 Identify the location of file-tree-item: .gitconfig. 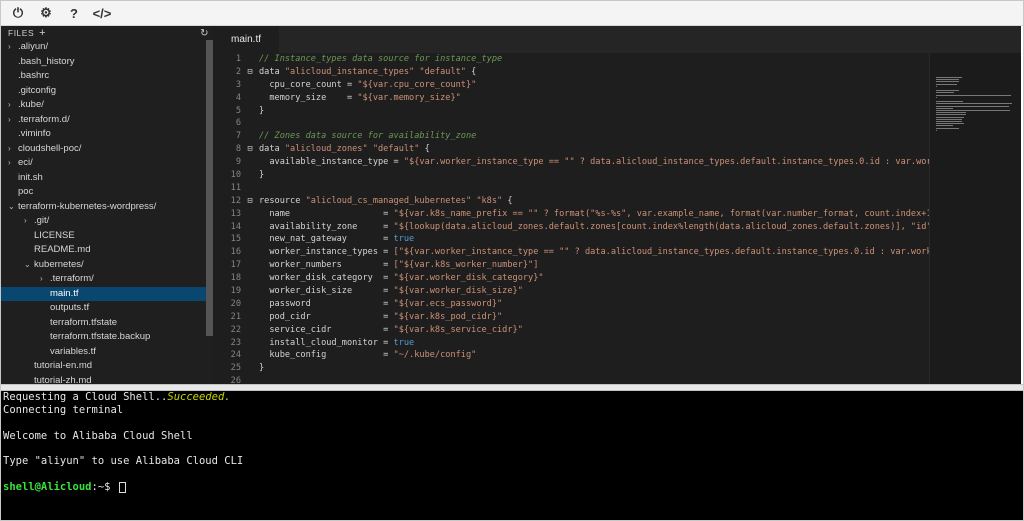
(107, 91).